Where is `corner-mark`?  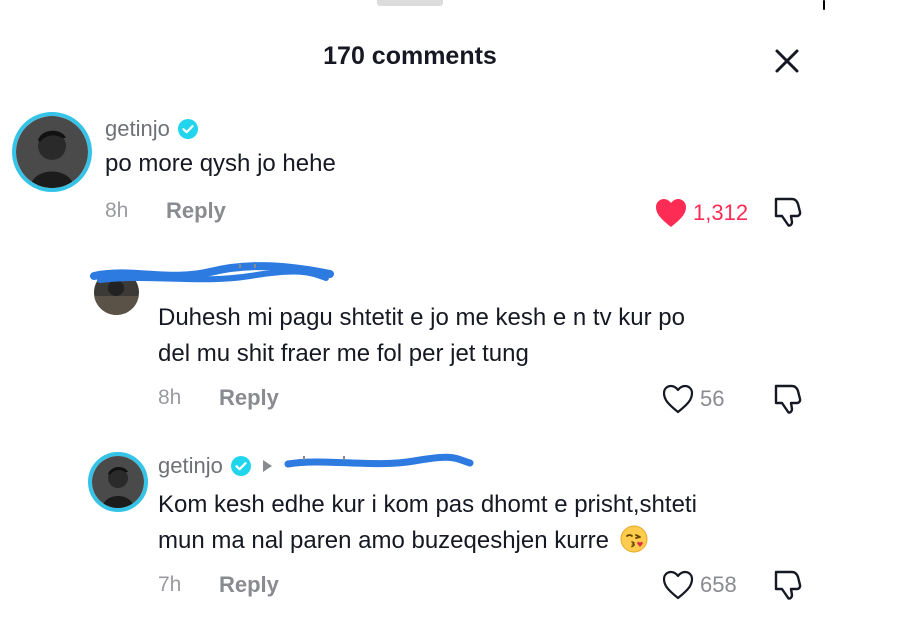
corner-mark is located at coordinates (824, 5).